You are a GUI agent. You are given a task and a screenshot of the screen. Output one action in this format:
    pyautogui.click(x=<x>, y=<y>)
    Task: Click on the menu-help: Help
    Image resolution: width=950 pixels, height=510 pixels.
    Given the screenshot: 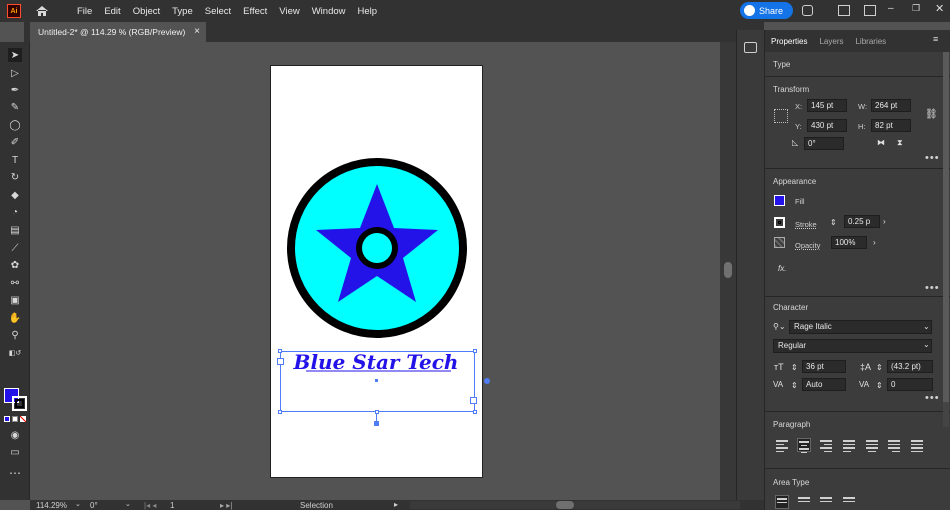 What is the action you would take?
    pyautogui.click(x=368, y=11)
    